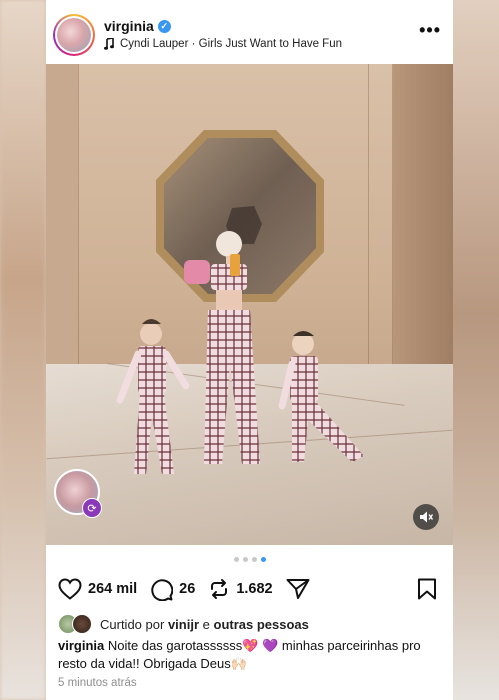 This screenshot has height=700, width=499. Describe the element at coordinates (82, 624) in the screenshot. I see `liker-avatar` at that location.